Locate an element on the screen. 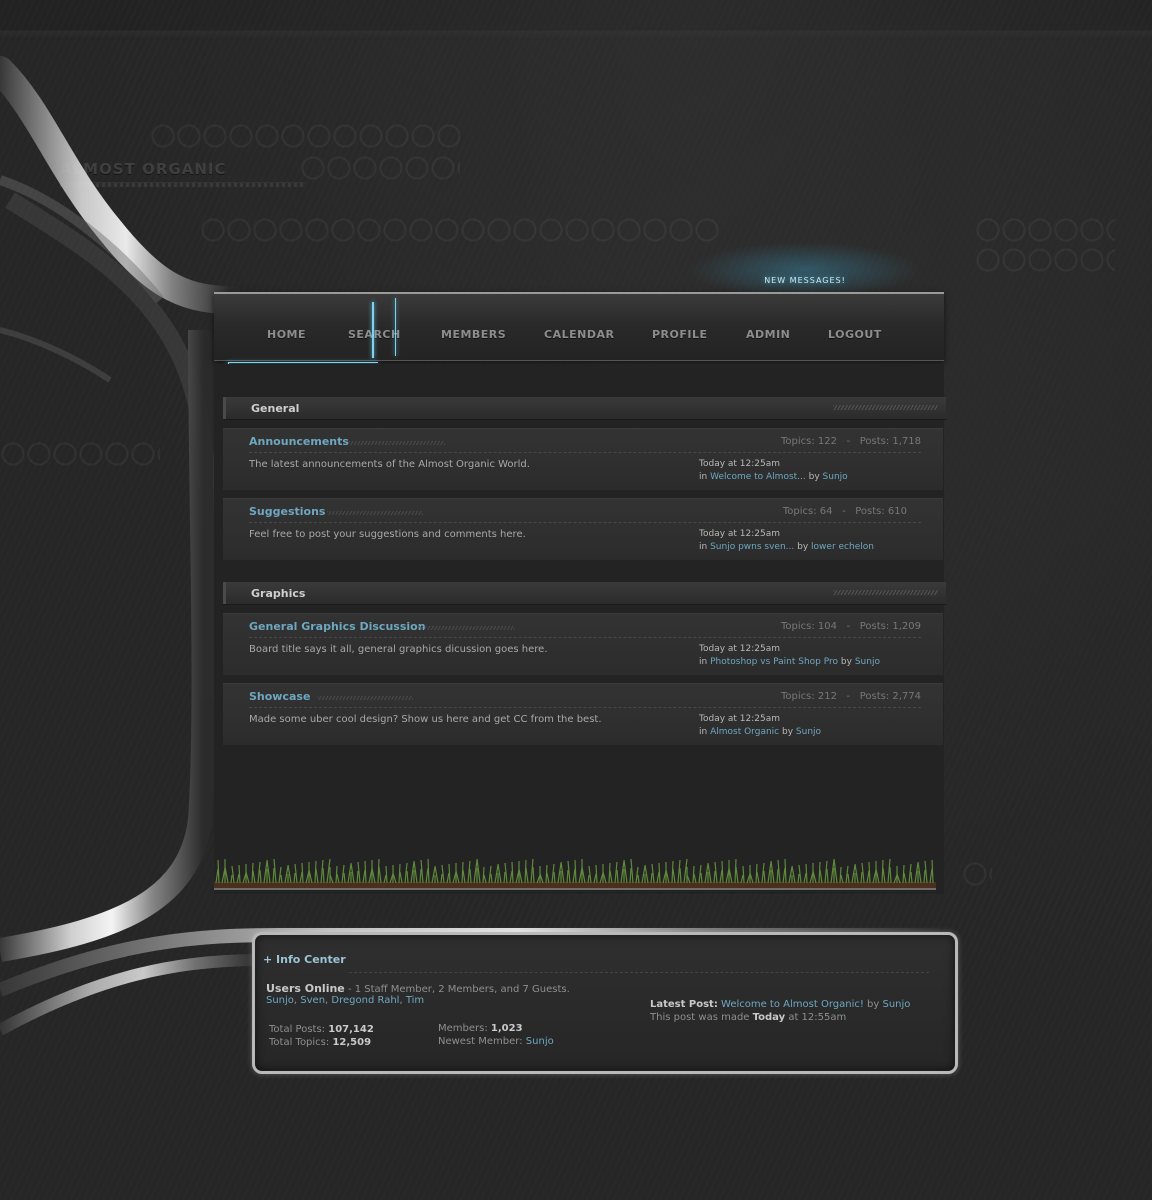  online-user-link: Sunjo is located at coordinates (280, 1000).